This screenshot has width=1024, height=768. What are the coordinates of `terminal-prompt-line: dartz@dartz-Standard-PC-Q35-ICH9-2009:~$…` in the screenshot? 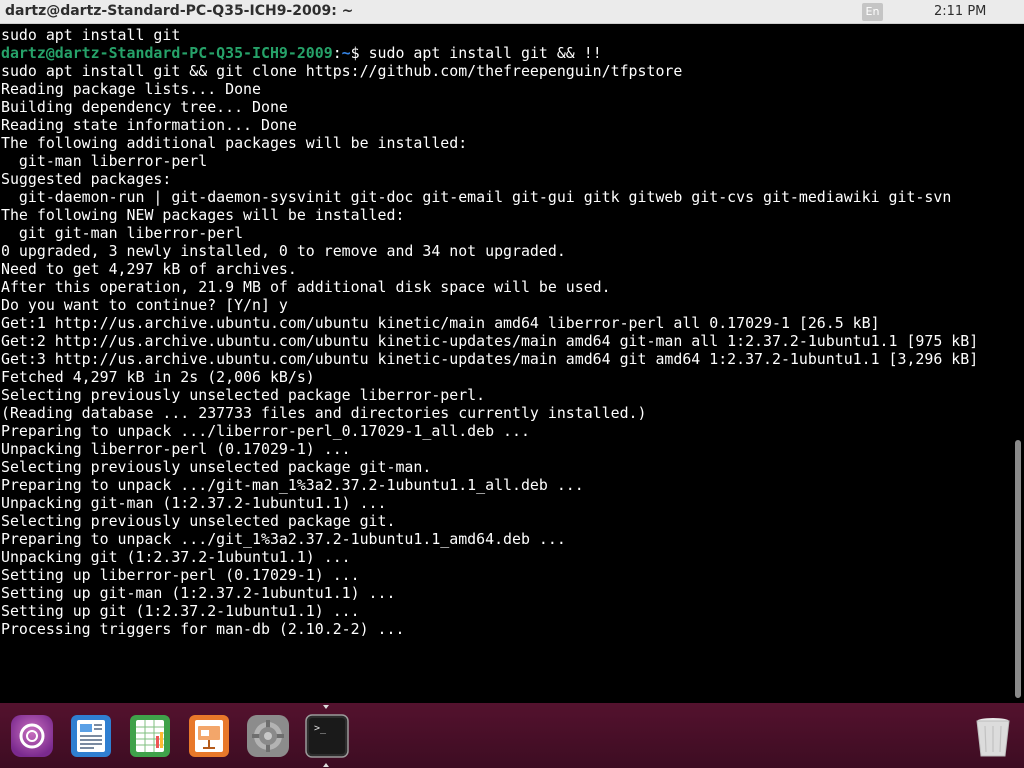 It's located at (489, 53).